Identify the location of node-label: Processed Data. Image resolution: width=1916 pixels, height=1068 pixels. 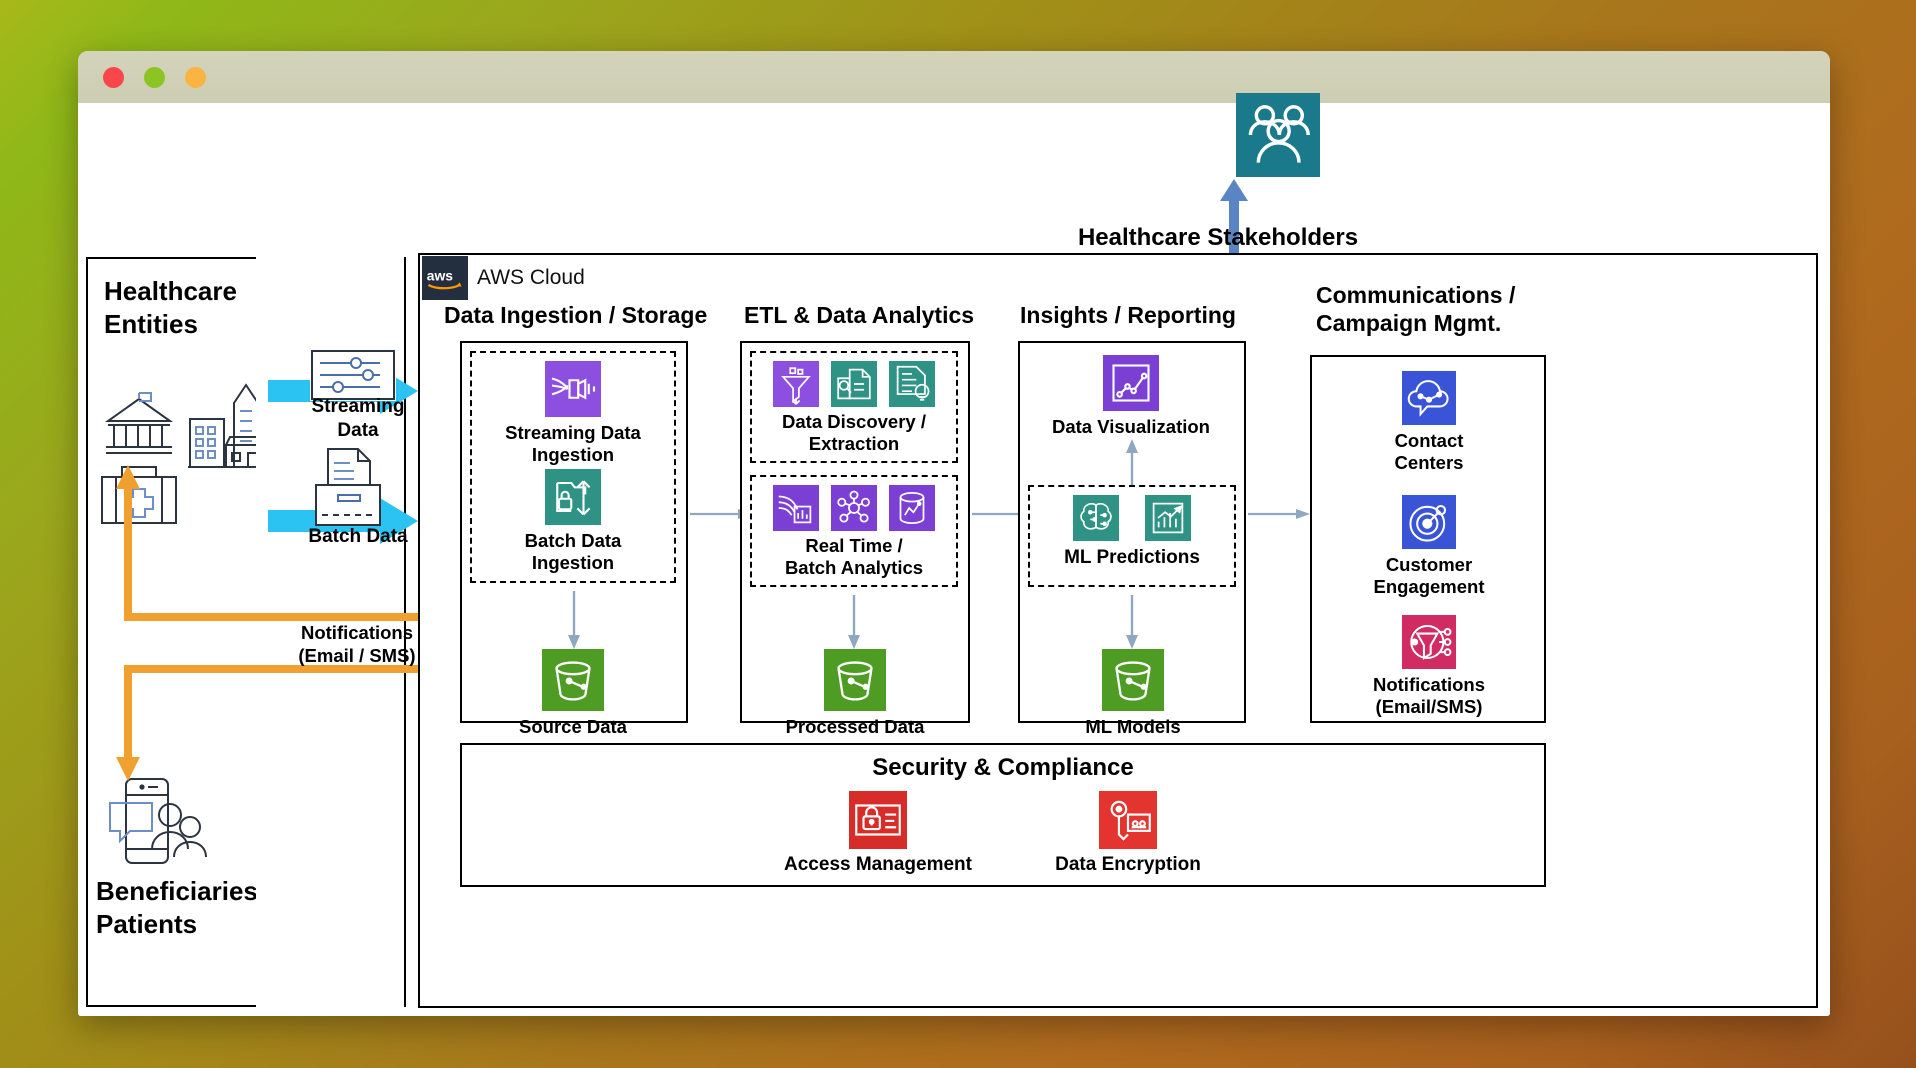
(855, 726).